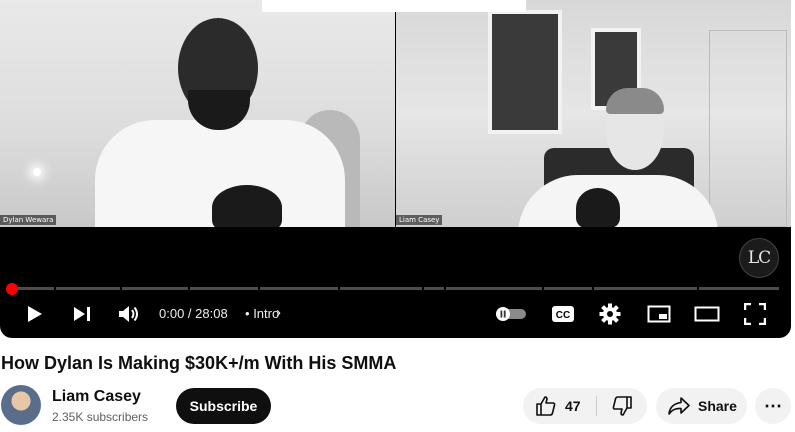 This screenshot has width=795, height=432. I want to click on mute-button, so click(129, 314).